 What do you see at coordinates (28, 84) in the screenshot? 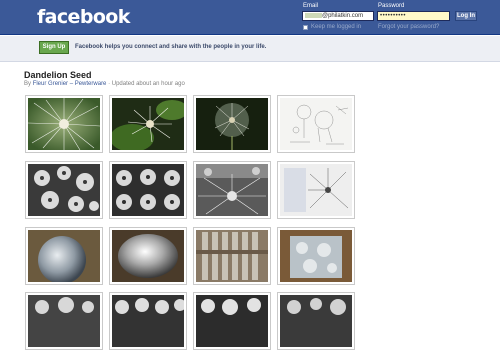
I see `byline-by: By` at bounding box center [28, 84].